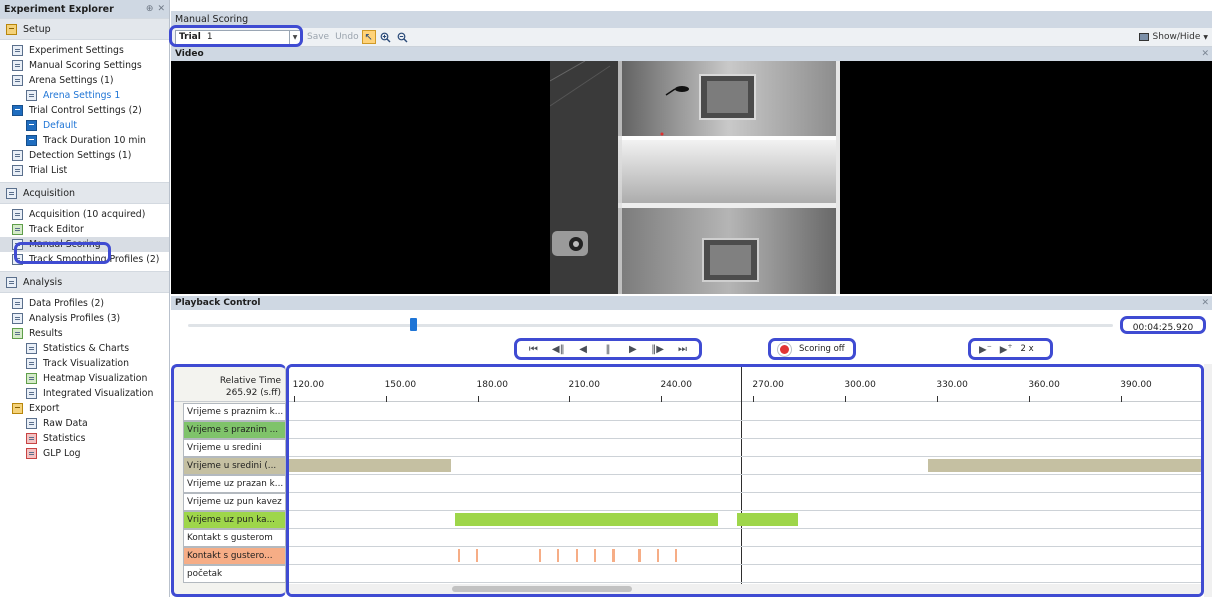 The image size is (1212, 597). What do you see at coordinates (84, 453) in the screenshot?
I see `tree-item-glp-log: GLP Log` at bounding box center [84, 453].